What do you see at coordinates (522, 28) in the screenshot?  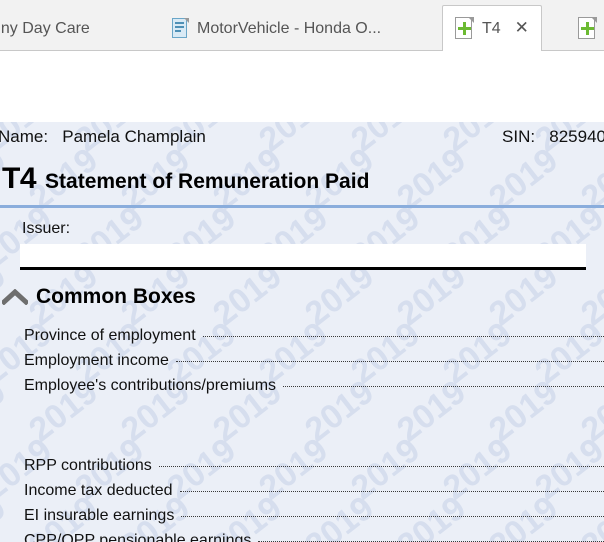 I see `close-icon: ✕` at bounding box center [522, 28].